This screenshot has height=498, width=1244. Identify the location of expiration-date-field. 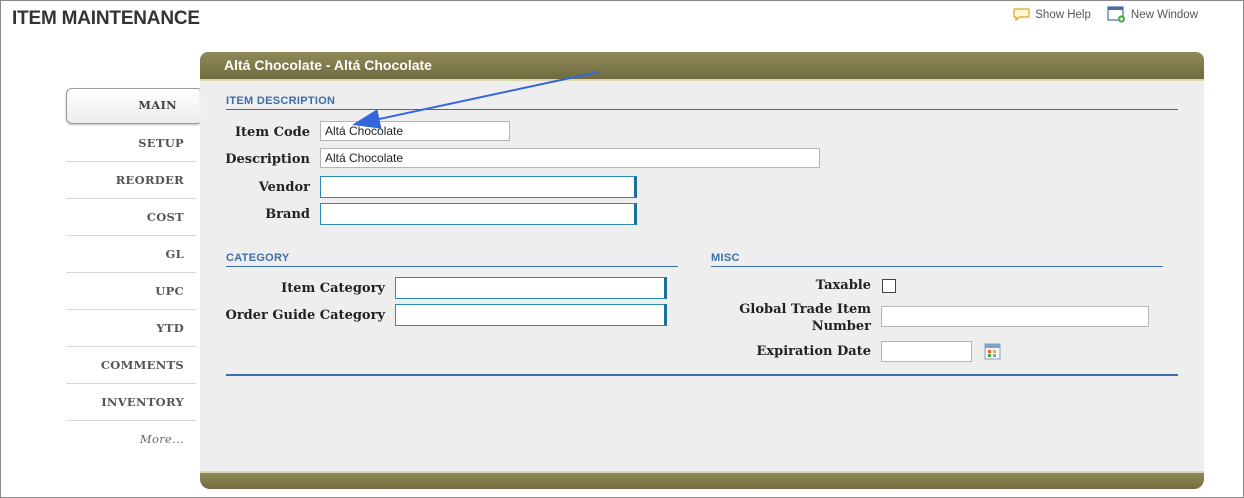
(926, 351).